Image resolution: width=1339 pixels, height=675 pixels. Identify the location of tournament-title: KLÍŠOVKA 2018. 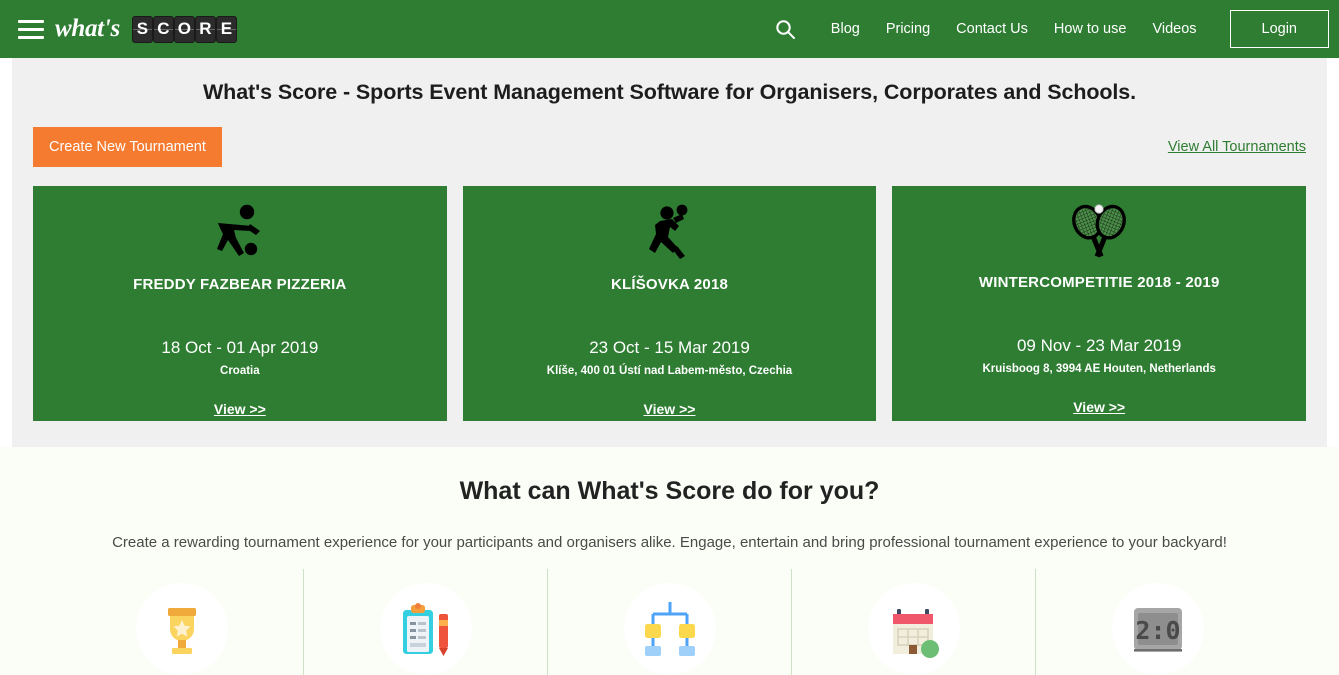
(669, 284).